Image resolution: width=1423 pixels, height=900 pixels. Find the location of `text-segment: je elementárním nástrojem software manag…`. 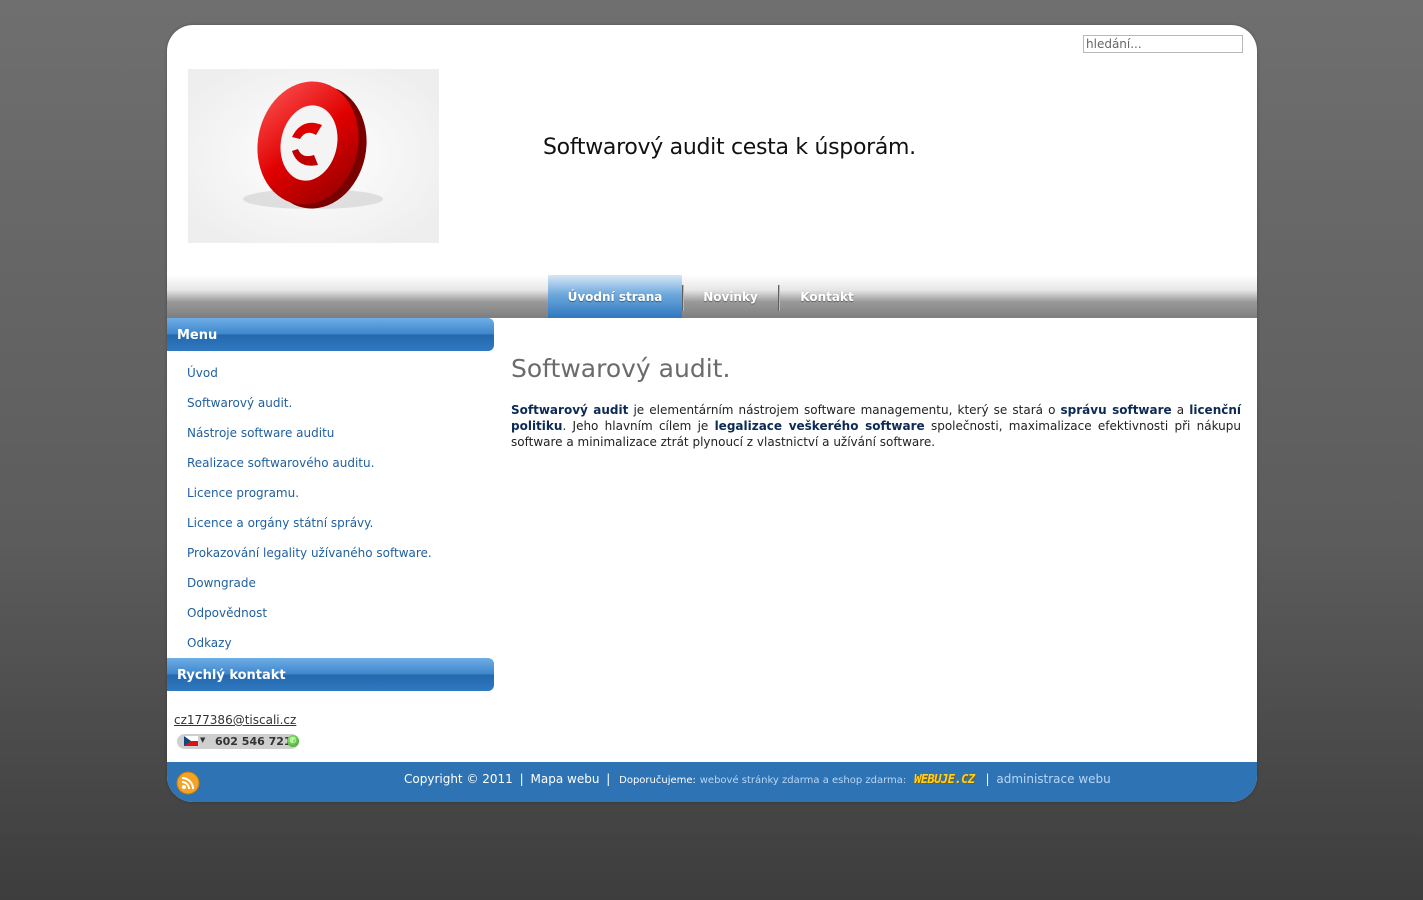

text-segment: je elementárním nástrojem software manag… is located at coordinates (844, 410).